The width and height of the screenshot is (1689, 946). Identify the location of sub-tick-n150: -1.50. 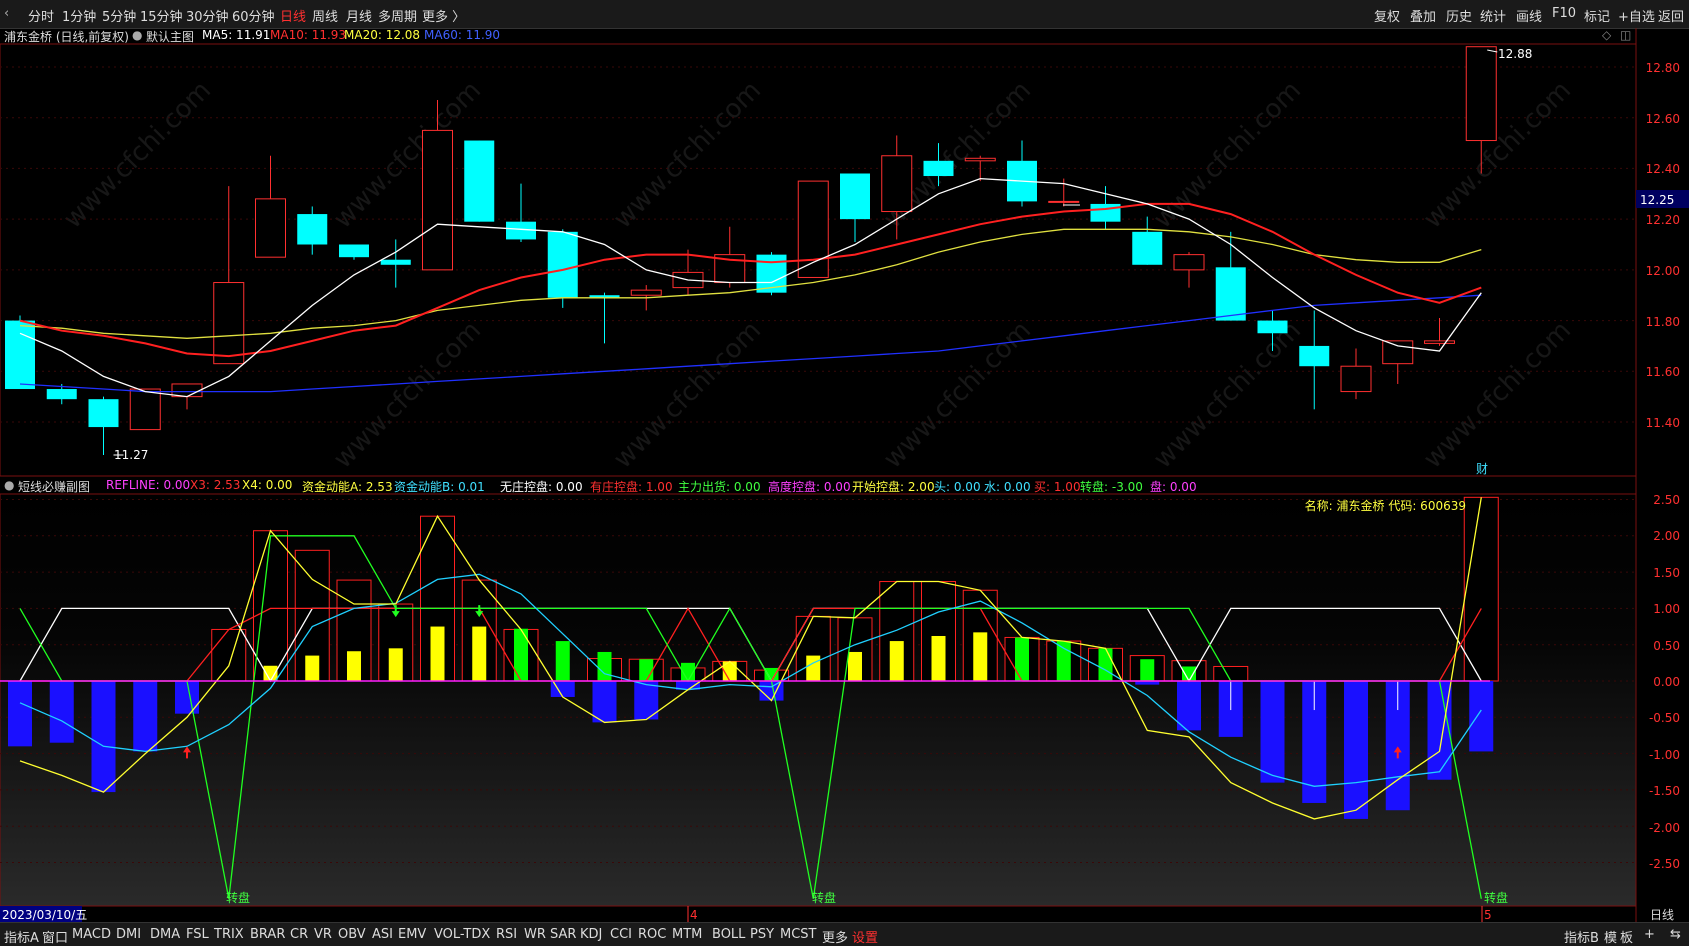
(1664, 791).